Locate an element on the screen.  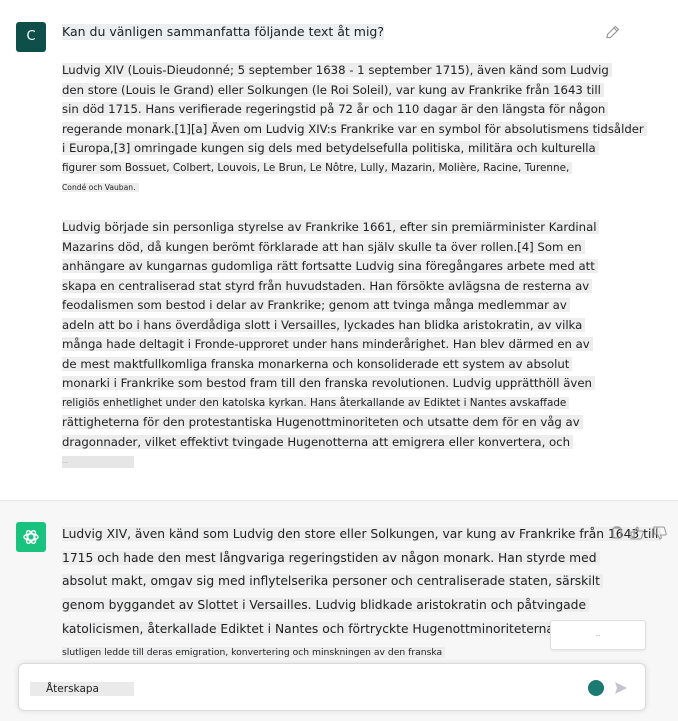
prompt-line: Condé och Vauban. is located at coordinates (332, 188).